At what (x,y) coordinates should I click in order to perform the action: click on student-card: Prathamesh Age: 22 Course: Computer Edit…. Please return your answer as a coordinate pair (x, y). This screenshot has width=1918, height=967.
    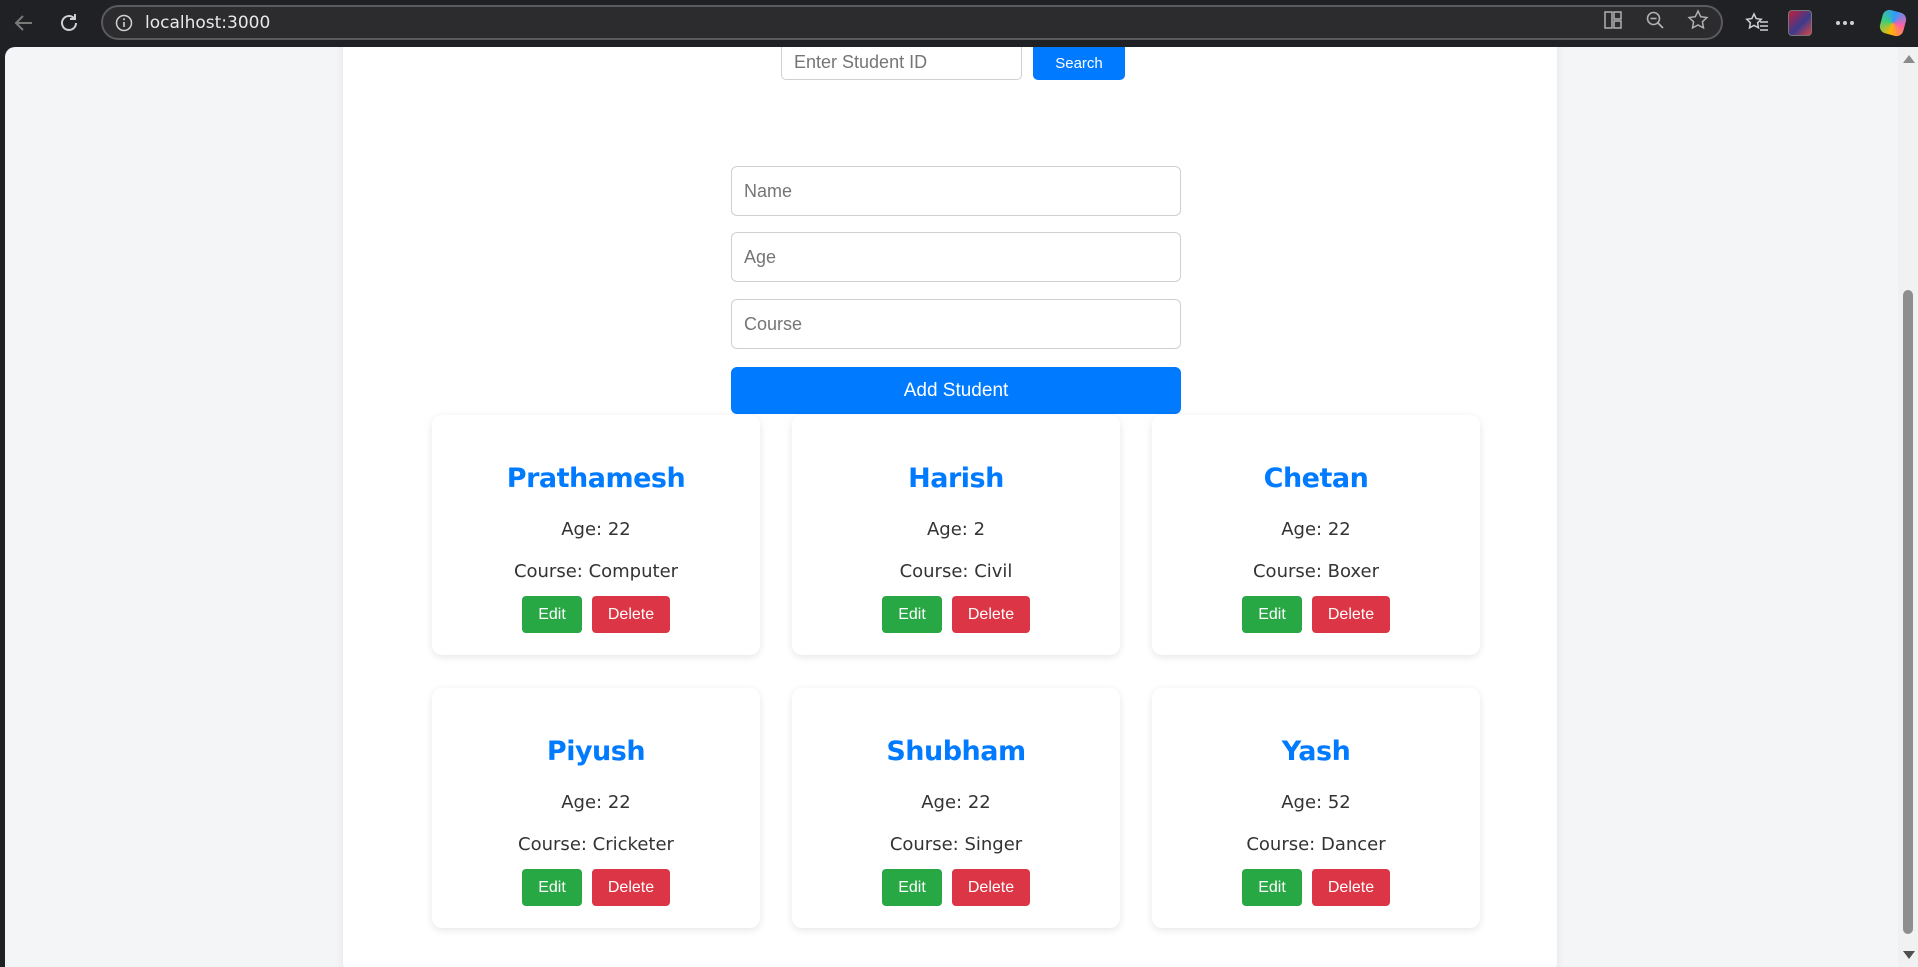
    Looking at the image, I should click on (596, 535).